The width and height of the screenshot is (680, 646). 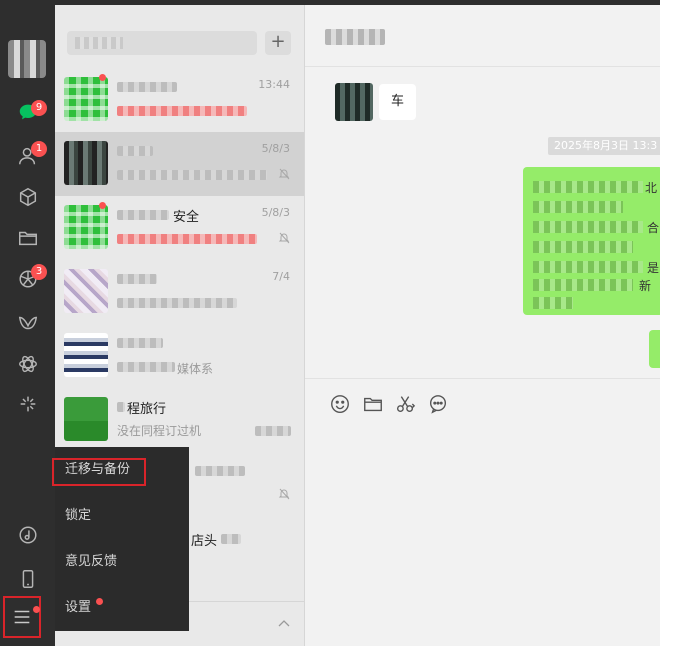 What do you see at coordinates (28, 404) in the screenshot?
I see `search-glint-icon` at bounding box center [28, 404].